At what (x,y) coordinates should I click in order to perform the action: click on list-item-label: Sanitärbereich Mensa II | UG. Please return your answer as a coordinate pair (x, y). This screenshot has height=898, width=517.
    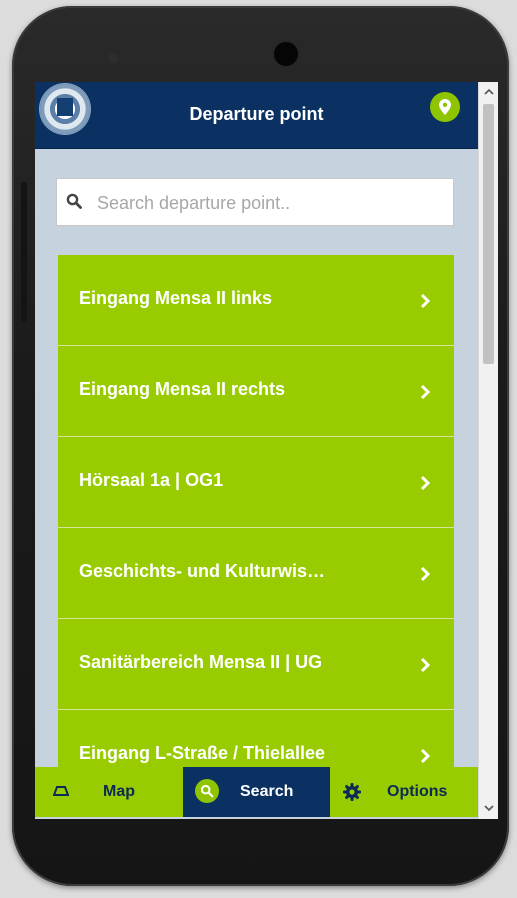
    Looking at the image, I should click on (201, 662).